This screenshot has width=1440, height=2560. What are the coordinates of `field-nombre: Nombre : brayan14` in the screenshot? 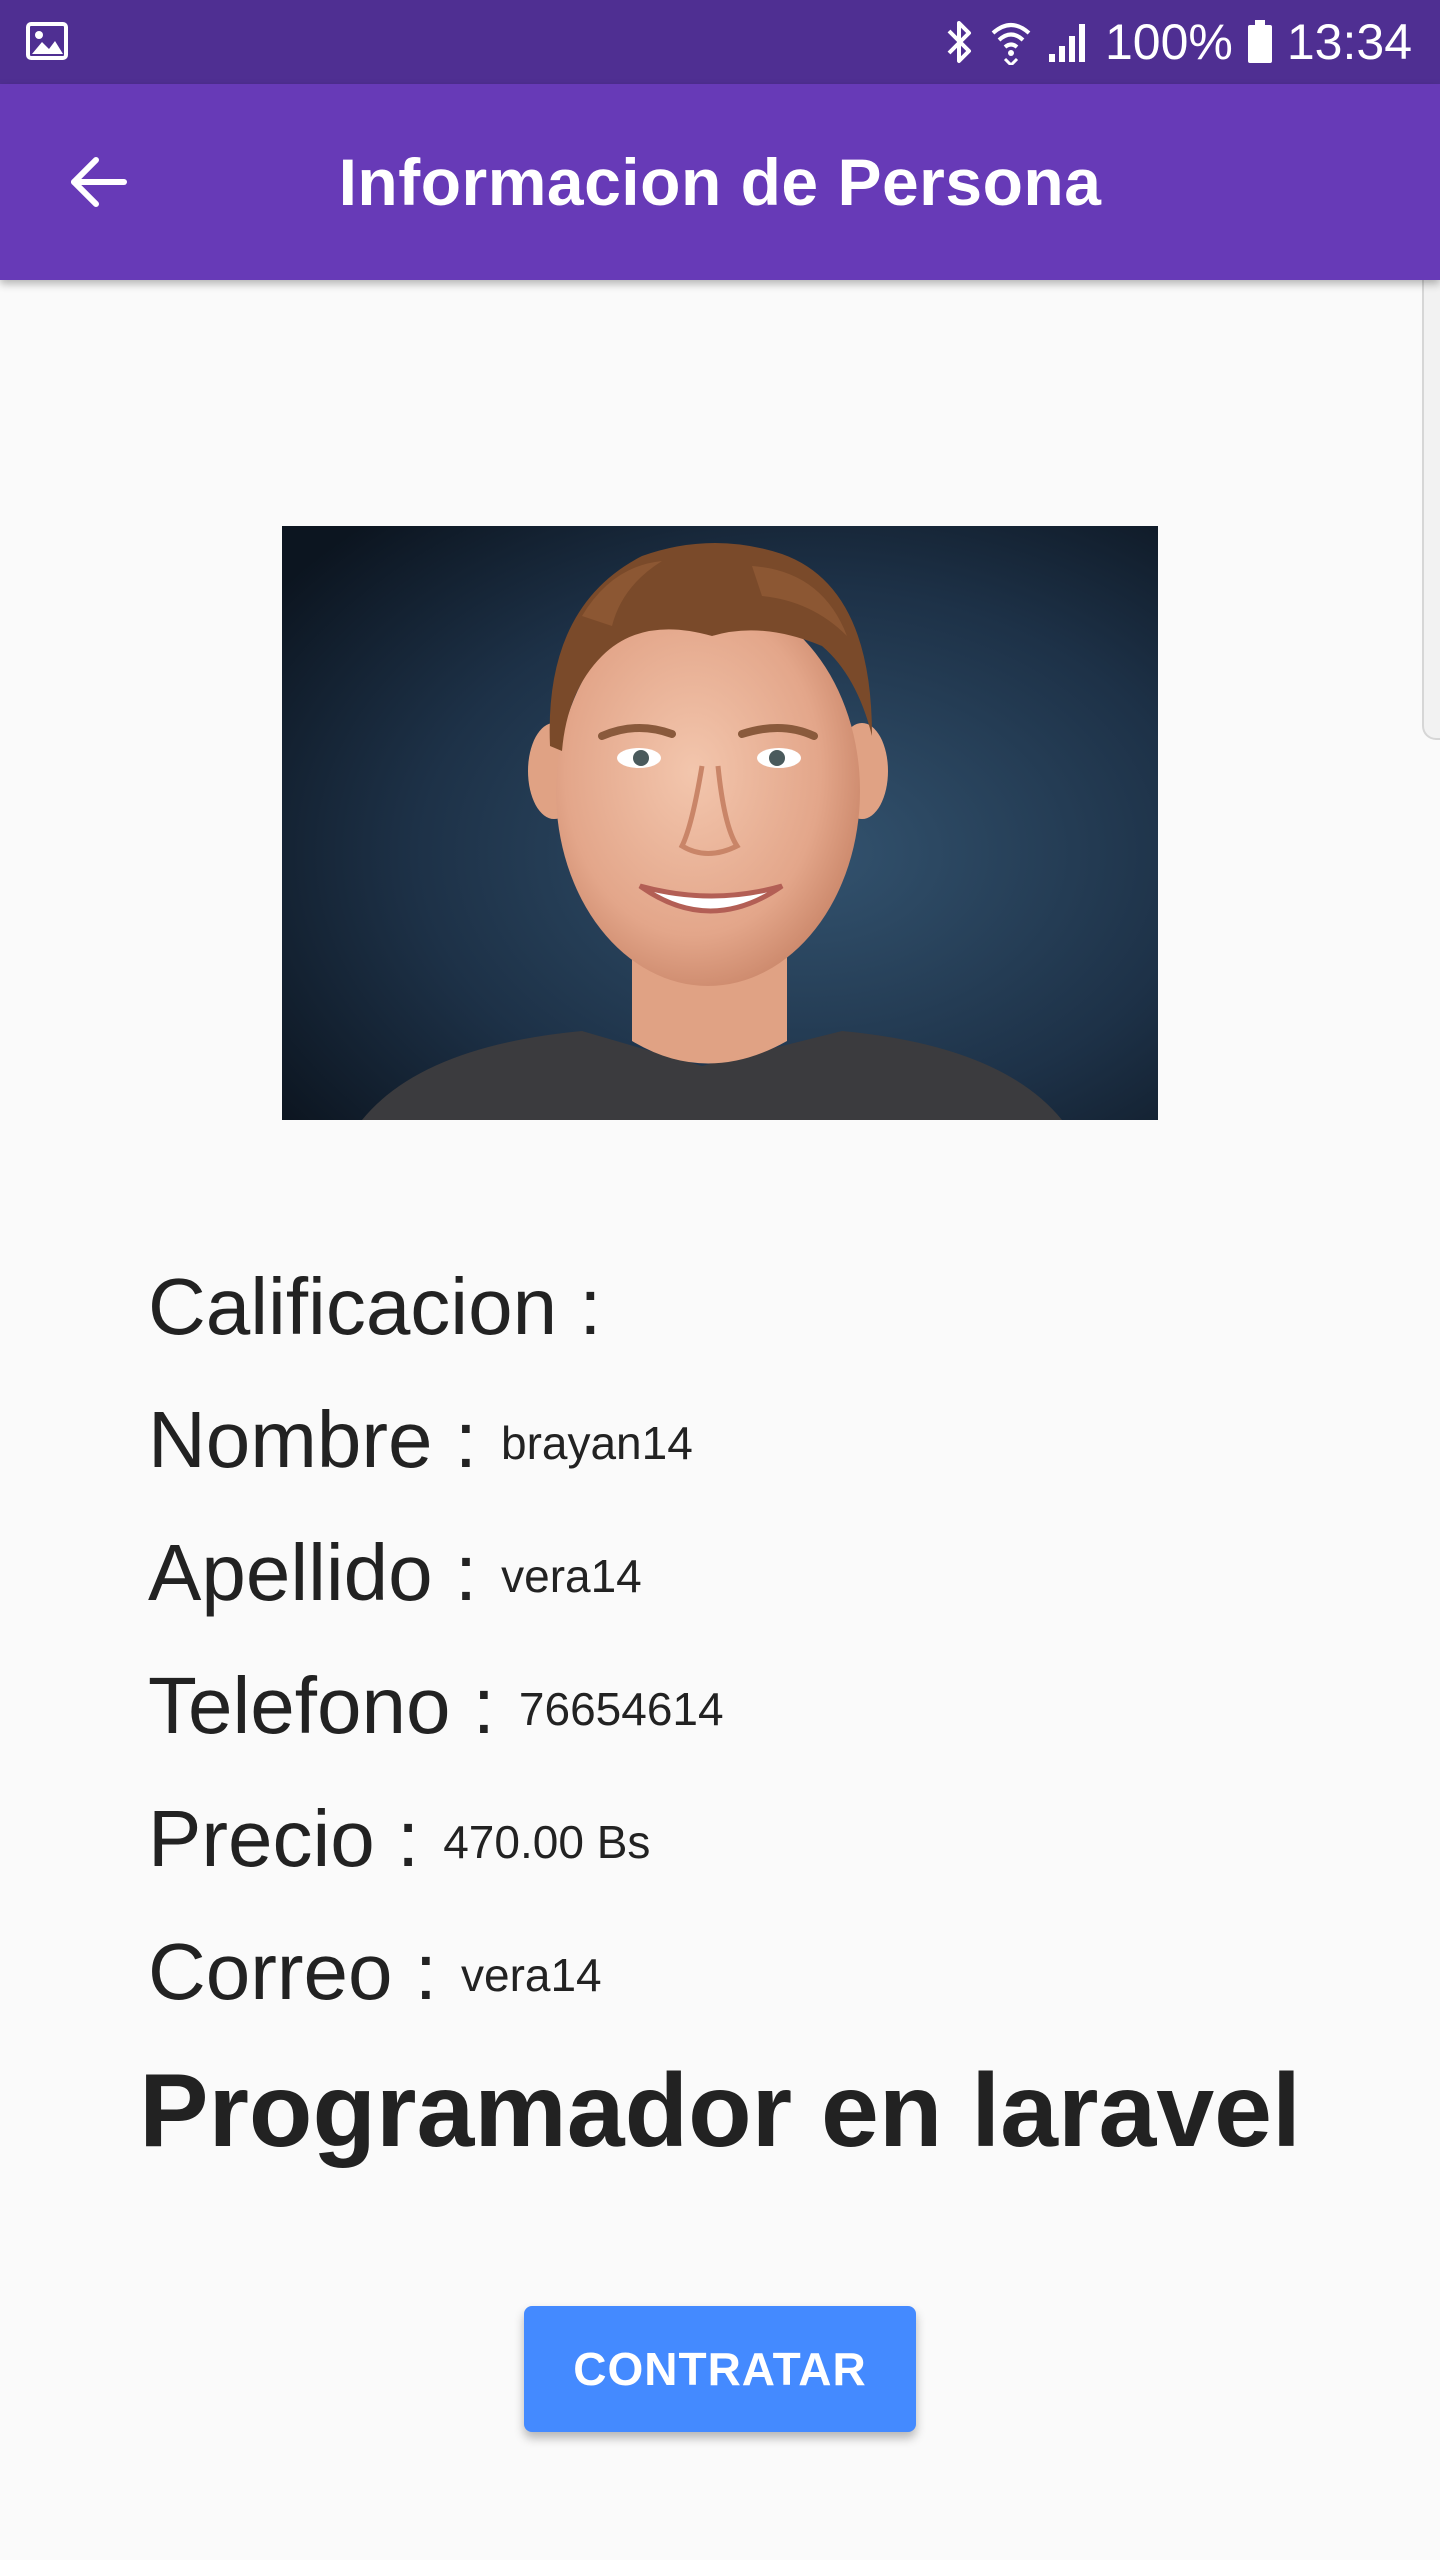 It's located at (723, 1439).